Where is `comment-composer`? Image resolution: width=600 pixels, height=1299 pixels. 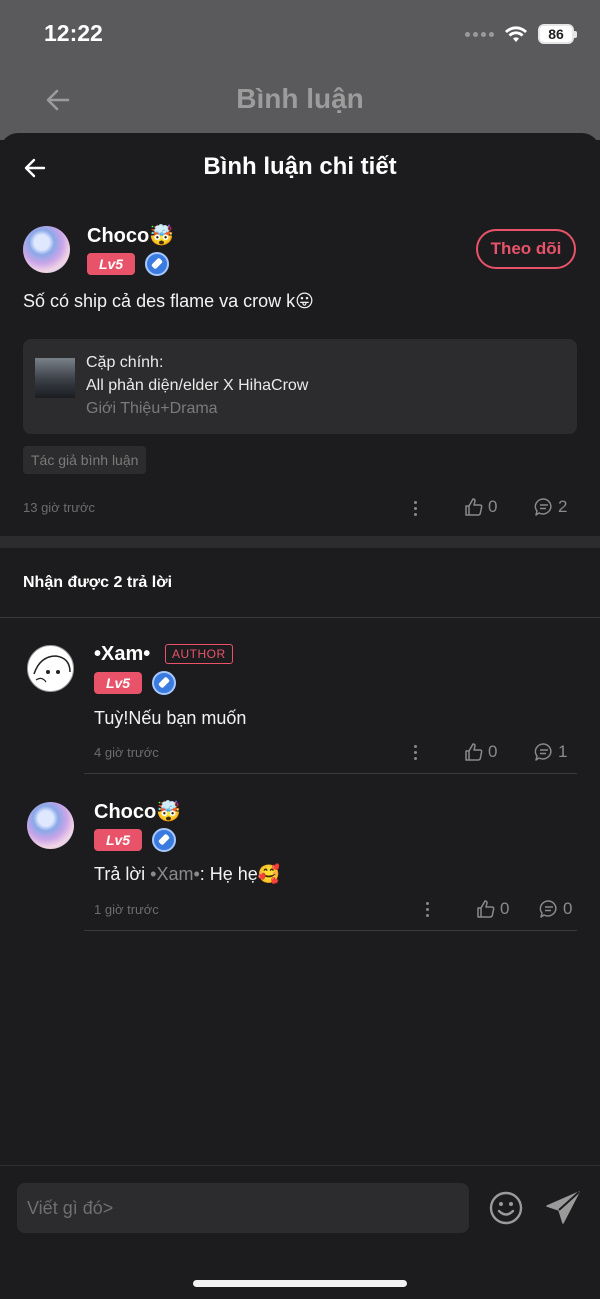 comment-composer is located at coordinates (300, 1232).